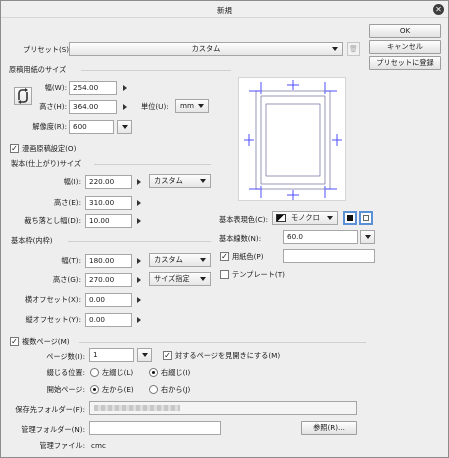 Image resolution: width=449 pixels, height=458 pixels. I want to click on binding-left-radio, so click(94, 372).